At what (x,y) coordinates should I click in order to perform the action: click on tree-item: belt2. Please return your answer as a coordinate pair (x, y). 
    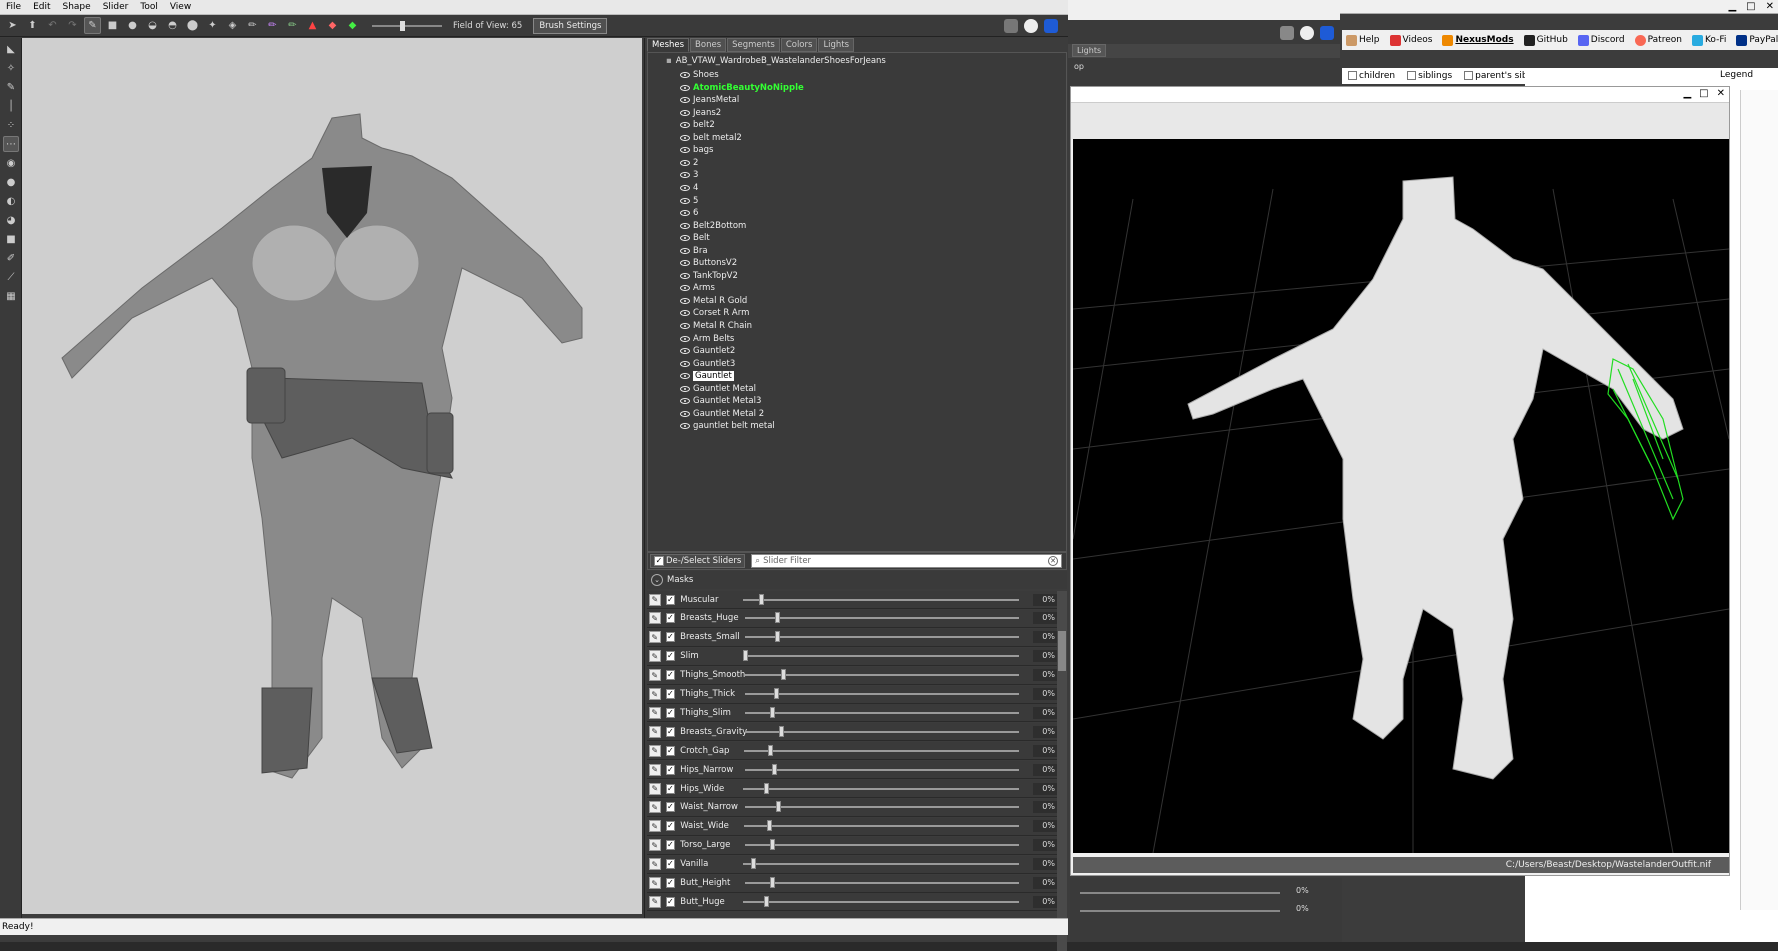
    Looking at the image, I should click on (697, 125).